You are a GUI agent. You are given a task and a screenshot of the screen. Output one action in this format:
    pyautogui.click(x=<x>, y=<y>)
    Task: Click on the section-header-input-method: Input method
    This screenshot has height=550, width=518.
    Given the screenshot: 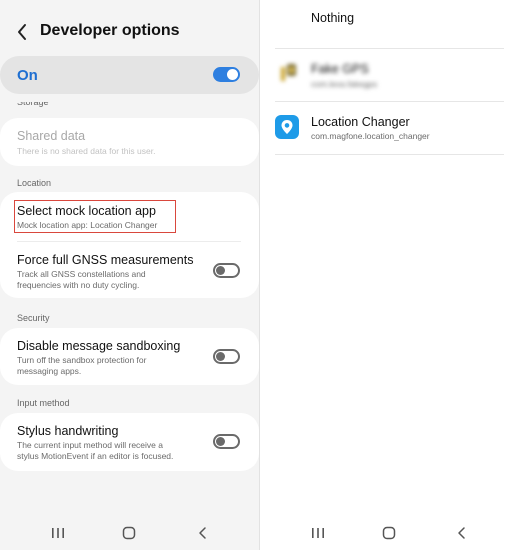 What is the action you would take?
    pyautogui.click(x=43, y=403)
    